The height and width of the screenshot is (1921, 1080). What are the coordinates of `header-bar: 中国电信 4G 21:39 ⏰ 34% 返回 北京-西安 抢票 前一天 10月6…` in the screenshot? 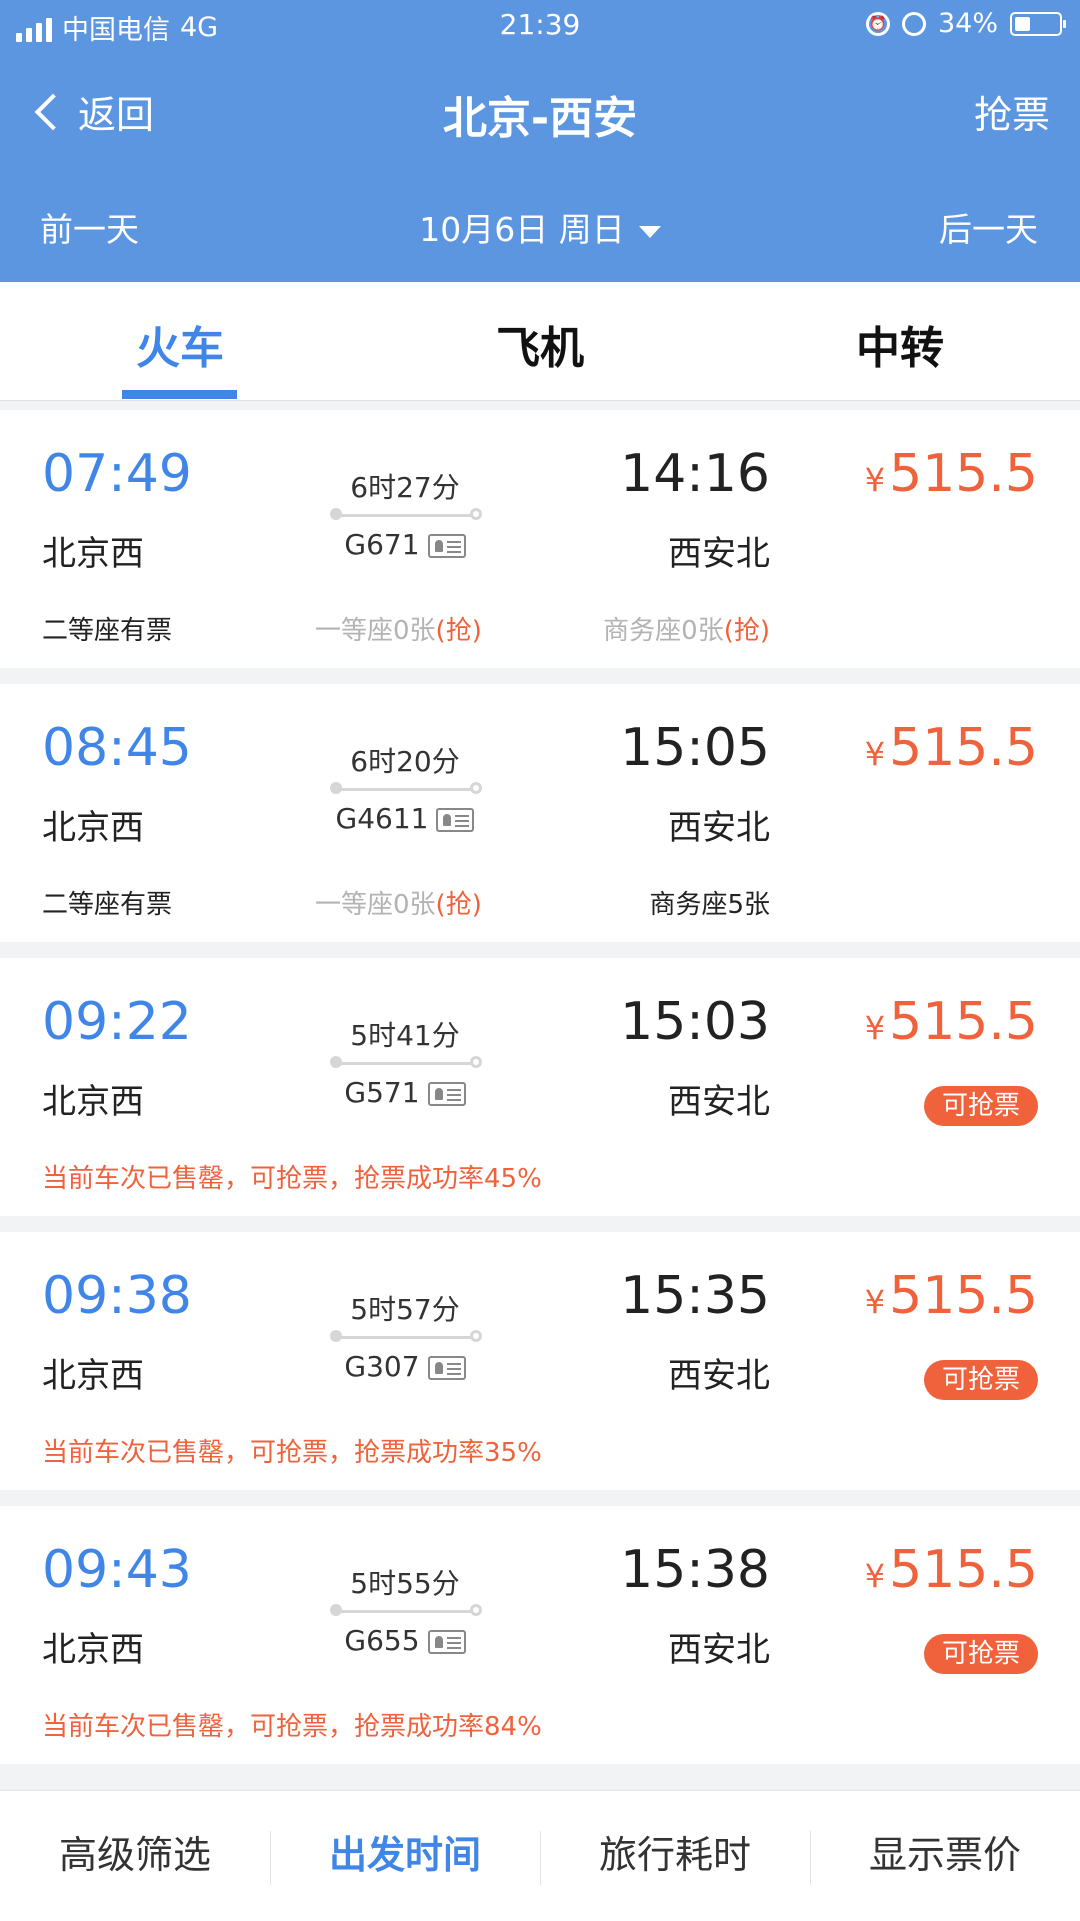 It's located at (540, 141).